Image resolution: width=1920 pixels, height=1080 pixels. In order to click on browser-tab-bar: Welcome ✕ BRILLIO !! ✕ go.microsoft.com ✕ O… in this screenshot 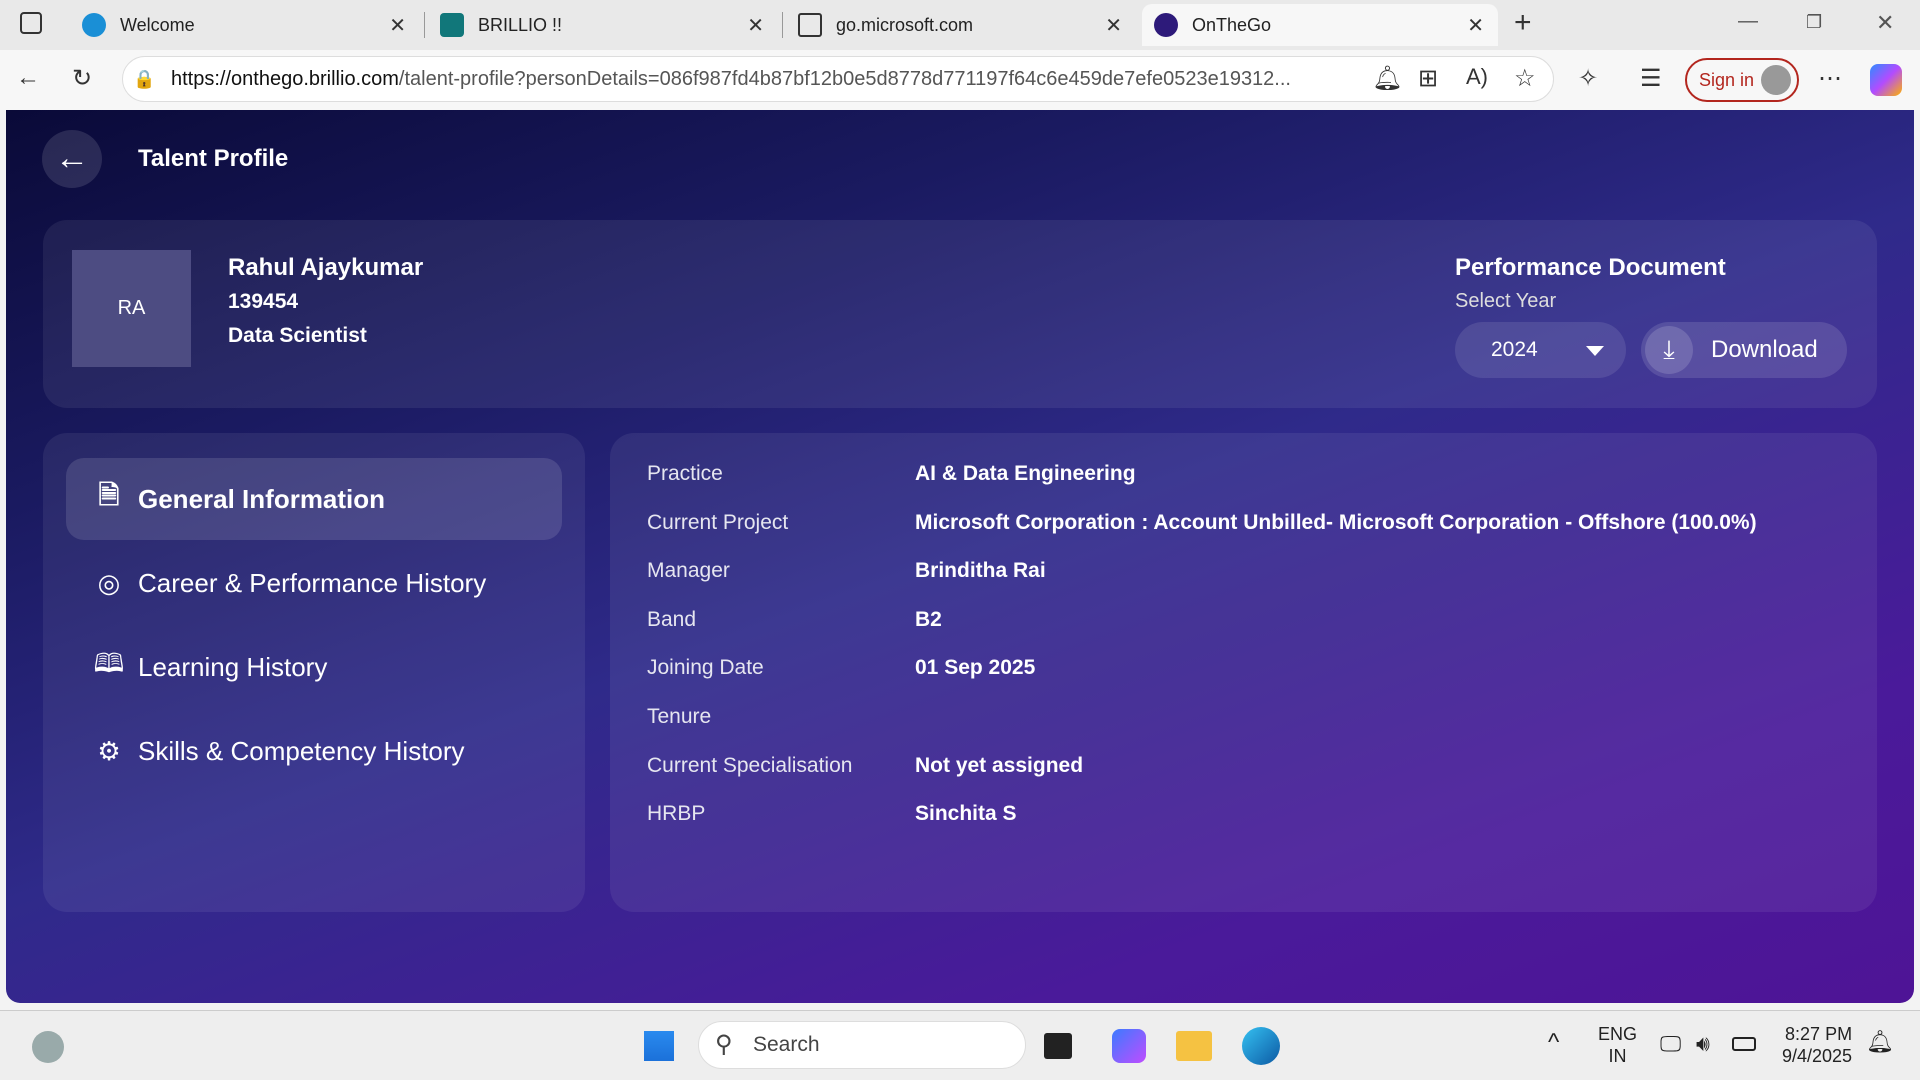, I will do `click(960, 25)`.